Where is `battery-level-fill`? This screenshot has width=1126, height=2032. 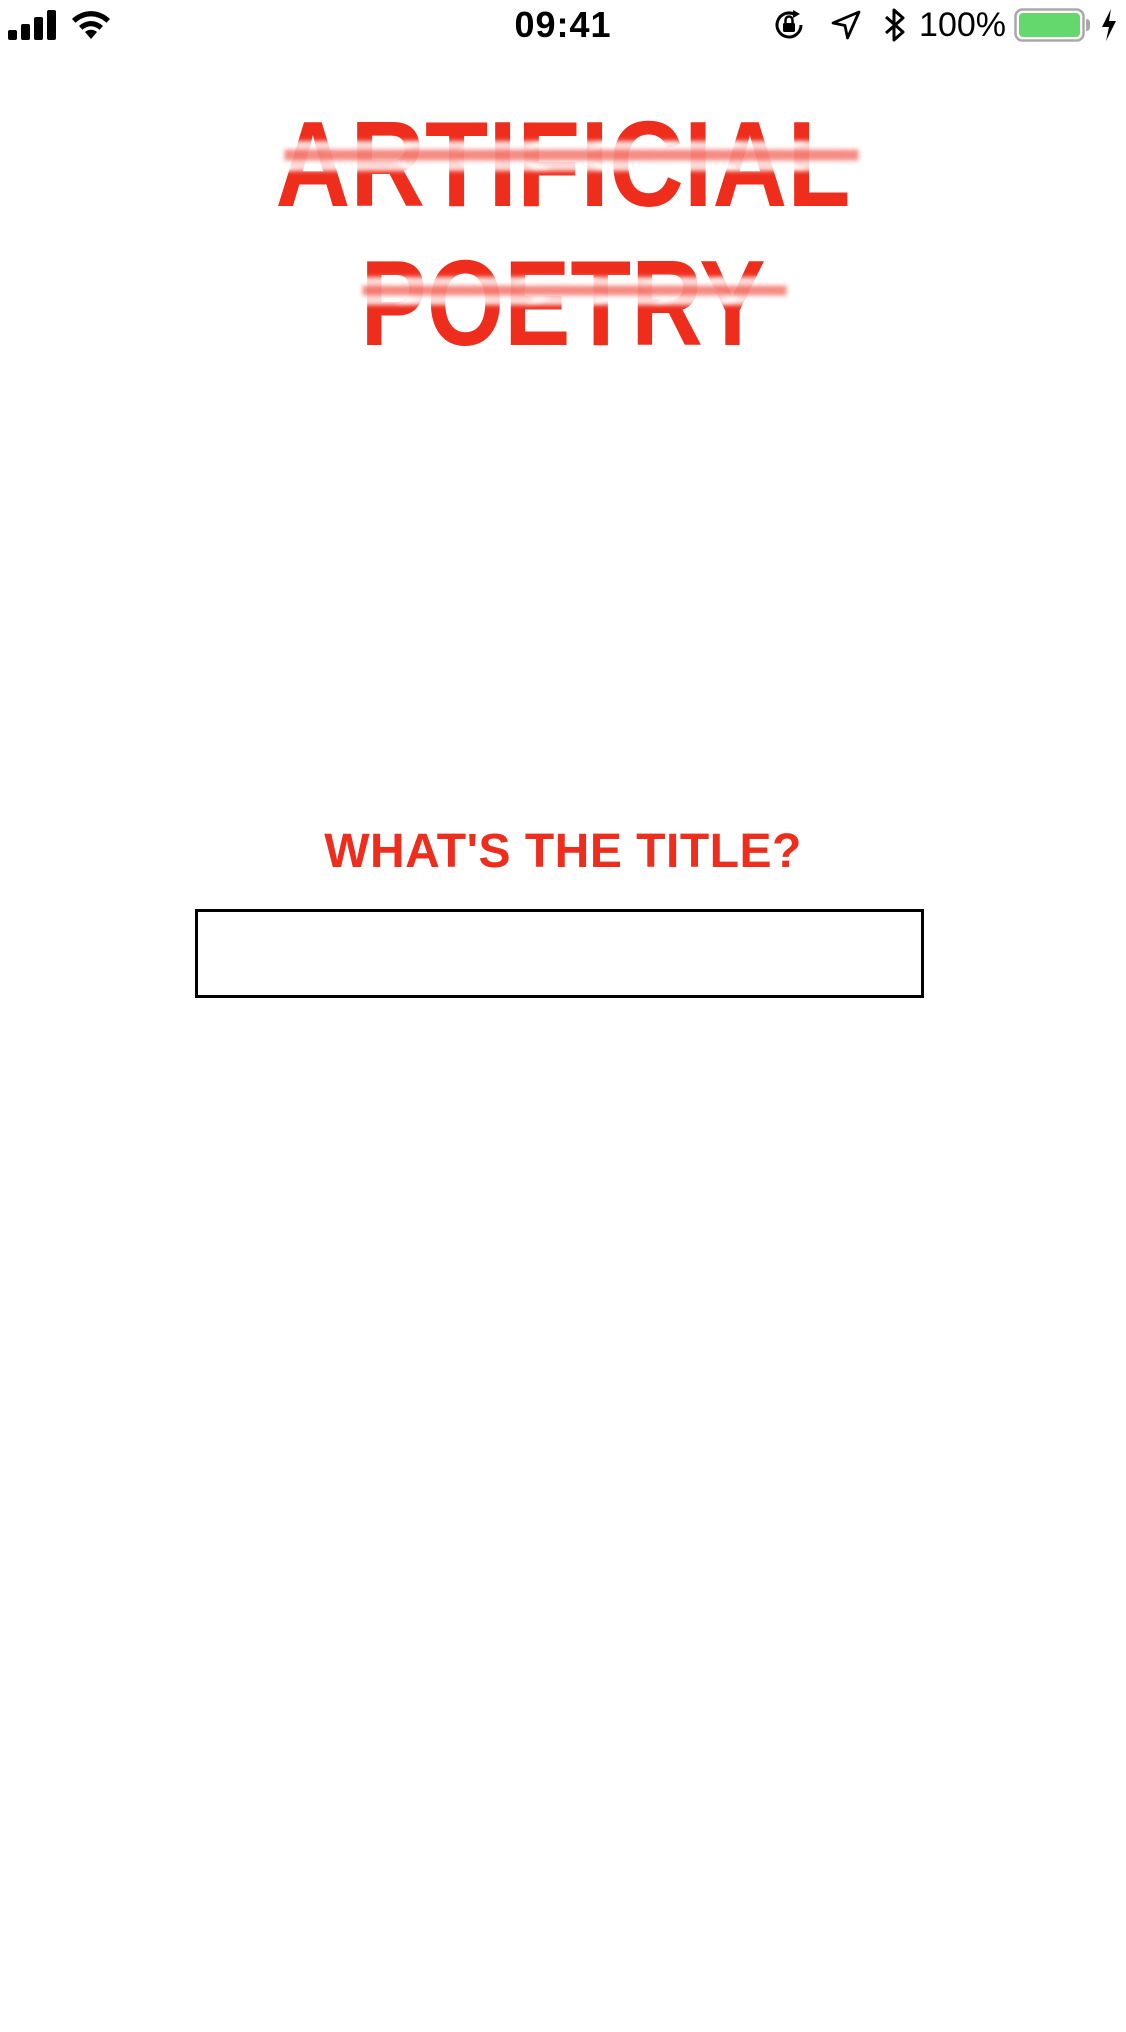
battery-level-fill is located at coordinates (1049, 25).